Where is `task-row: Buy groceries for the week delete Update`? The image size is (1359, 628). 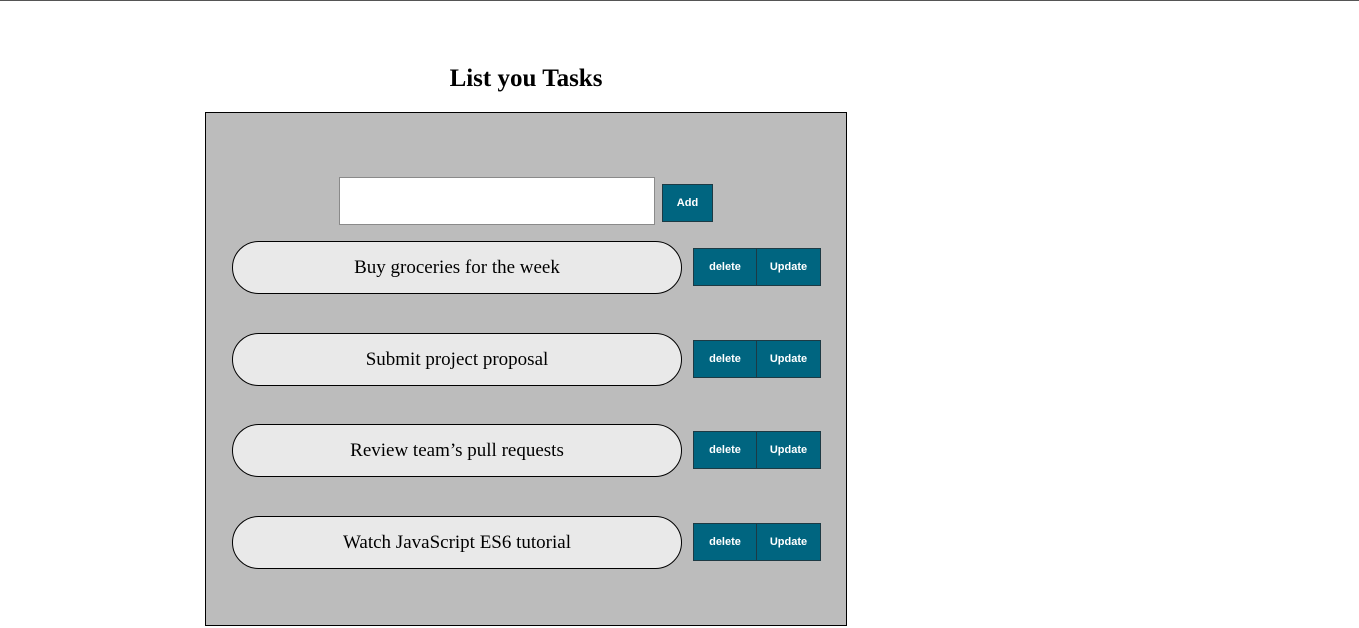 task-row: Buy groceries for the week delete Update is located at coordinates (527, 268).